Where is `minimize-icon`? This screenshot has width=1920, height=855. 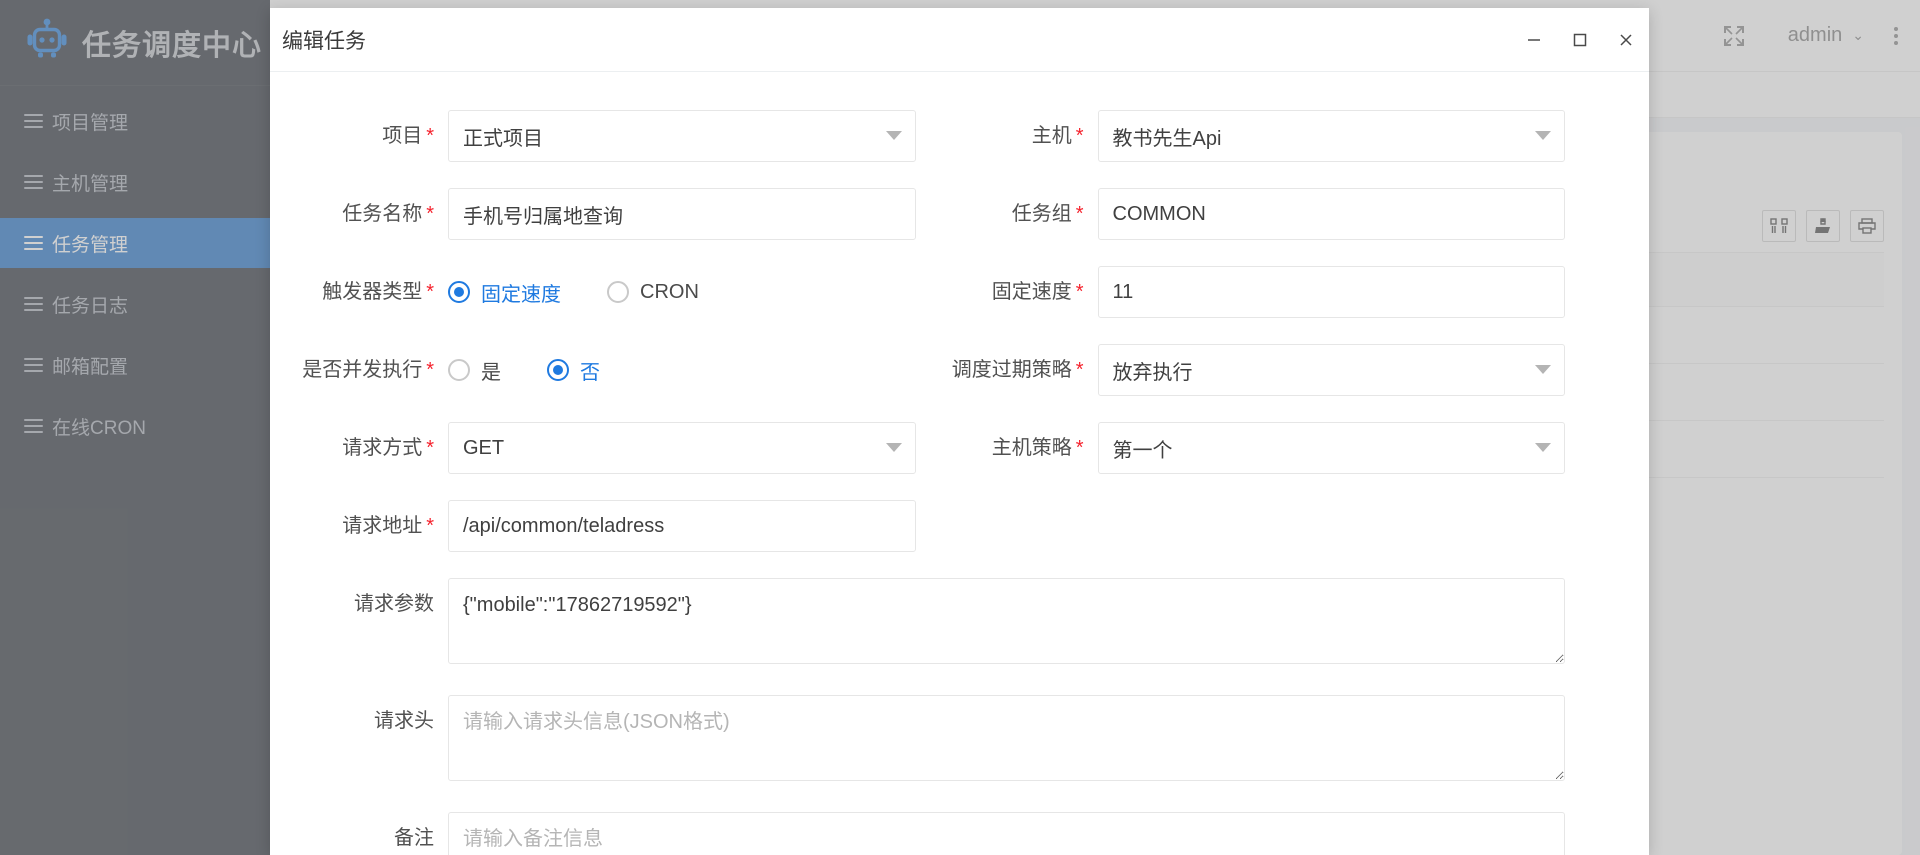 minimize-icon is located at coordinates (1534, 39).